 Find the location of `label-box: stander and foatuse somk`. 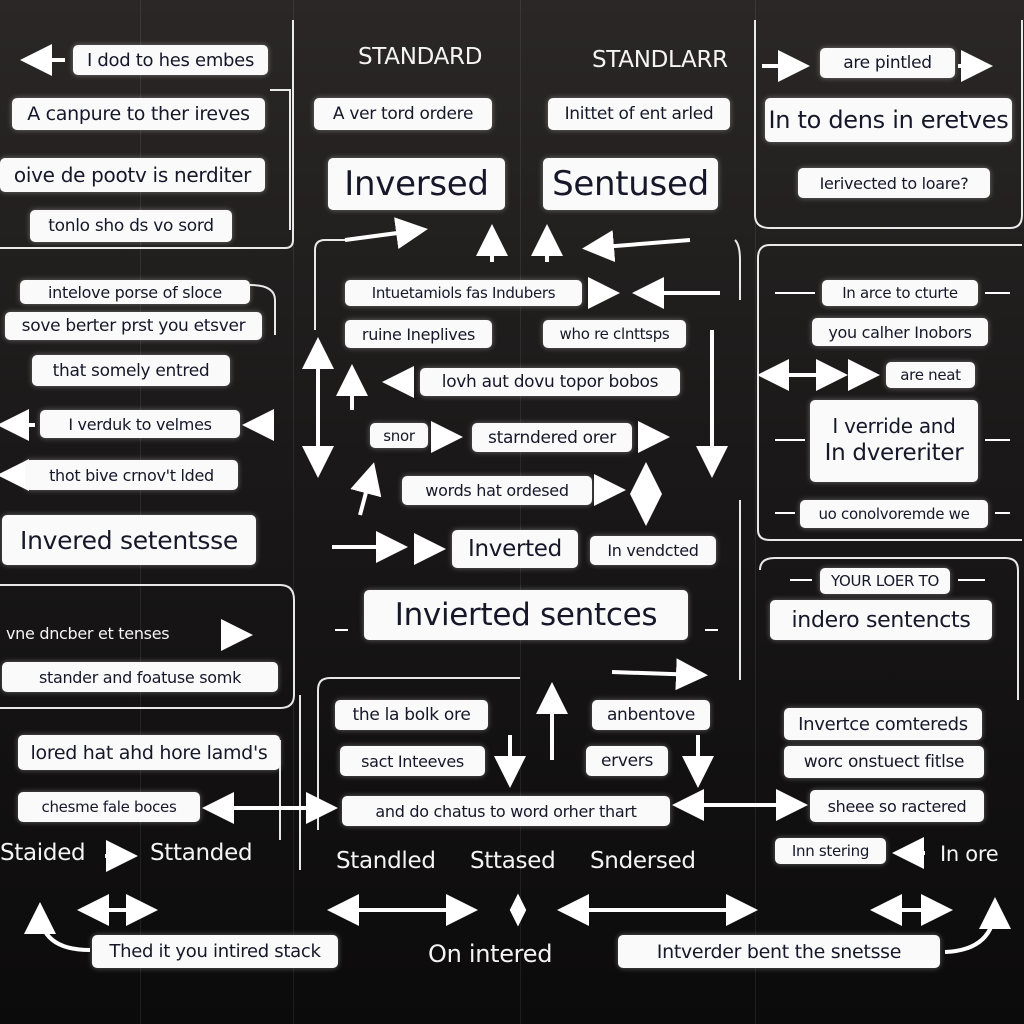

label-box: stander and foatuse somk is located at coordinates (140, 677).